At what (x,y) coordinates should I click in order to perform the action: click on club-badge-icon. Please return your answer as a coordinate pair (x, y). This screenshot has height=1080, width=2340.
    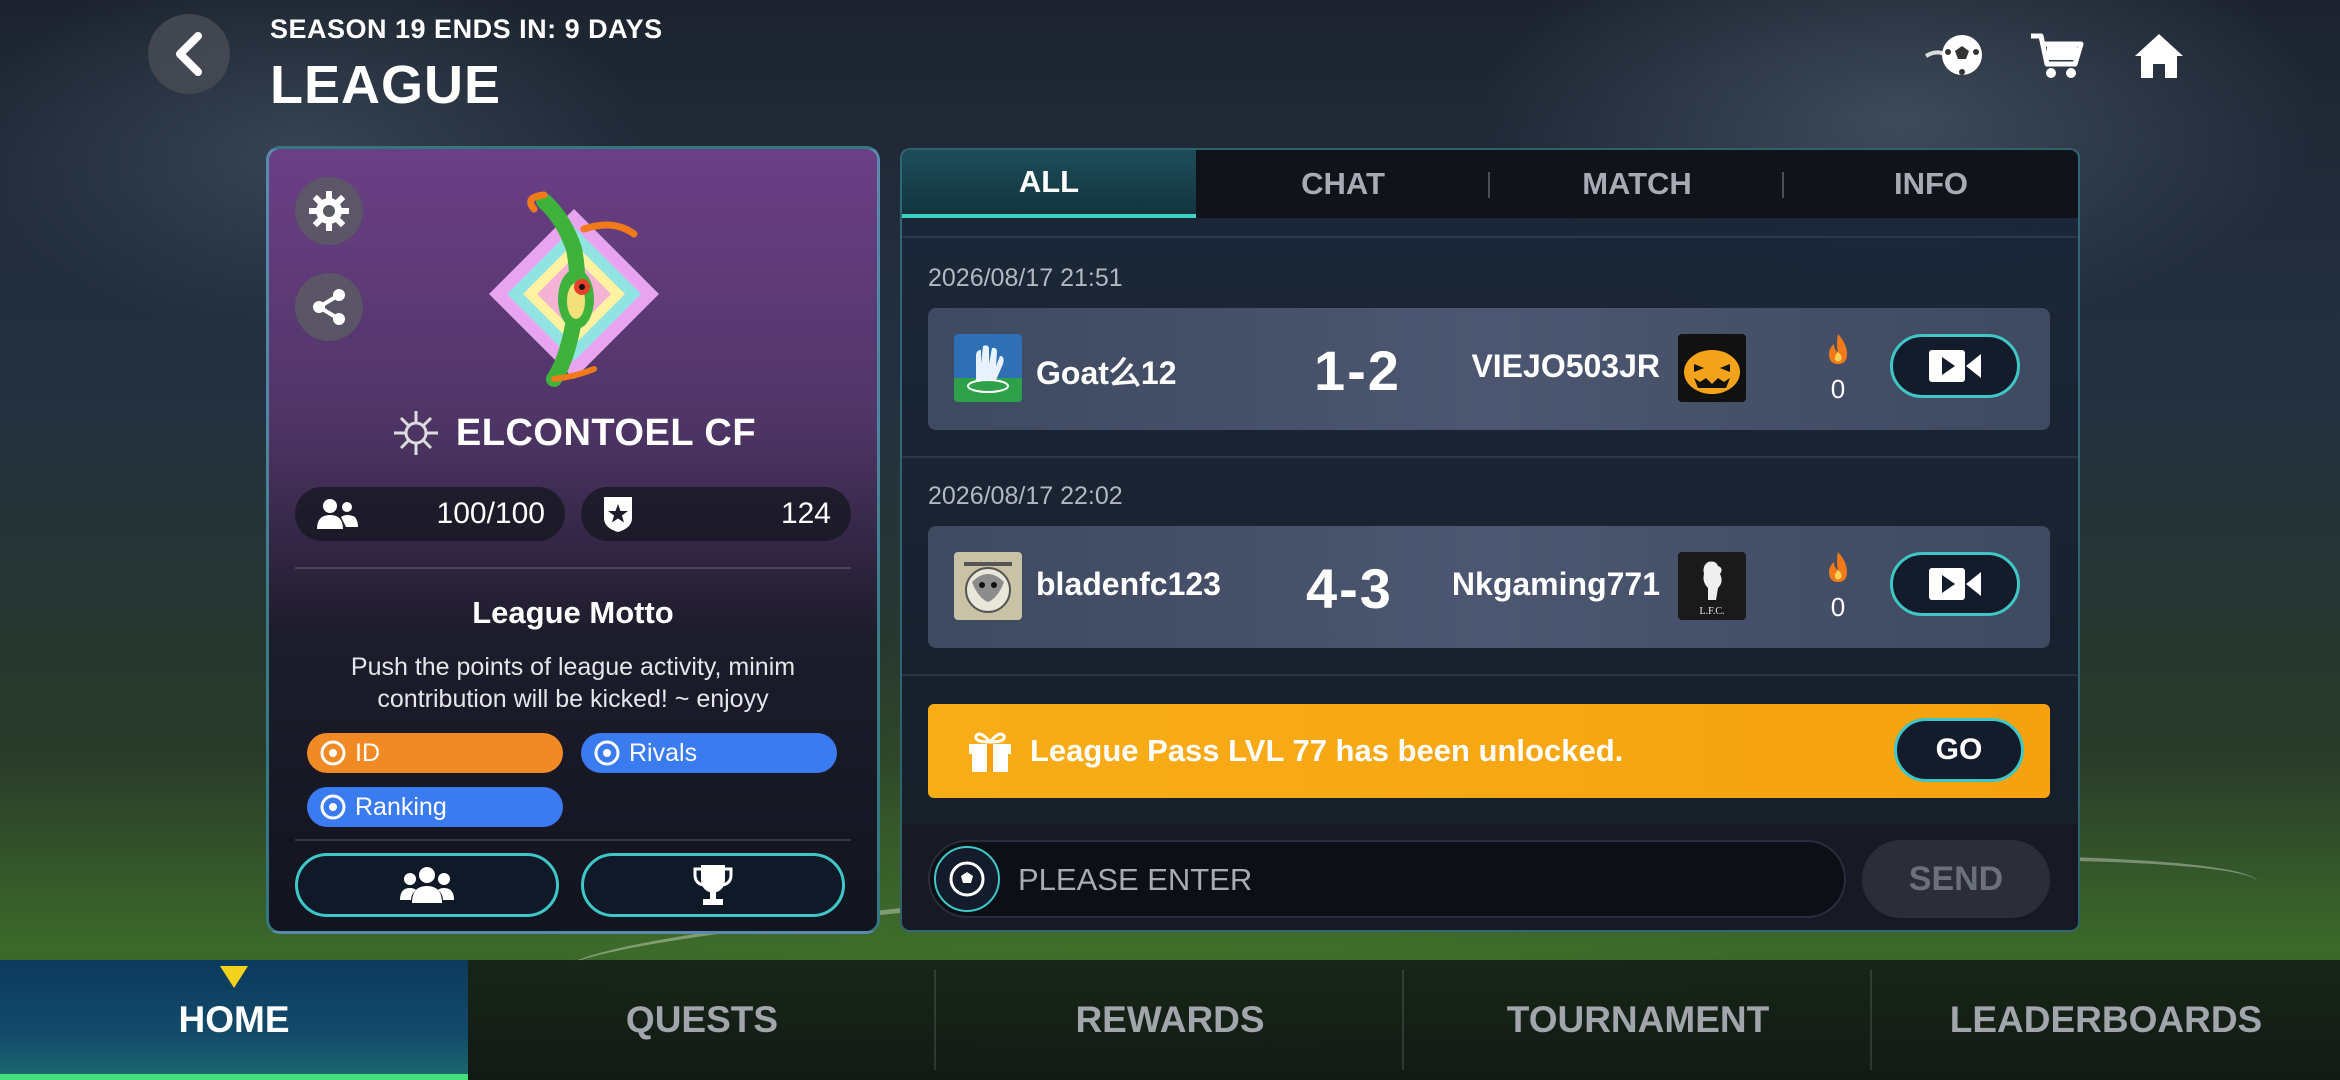
    Looking at the image, I should click on (415, 433).